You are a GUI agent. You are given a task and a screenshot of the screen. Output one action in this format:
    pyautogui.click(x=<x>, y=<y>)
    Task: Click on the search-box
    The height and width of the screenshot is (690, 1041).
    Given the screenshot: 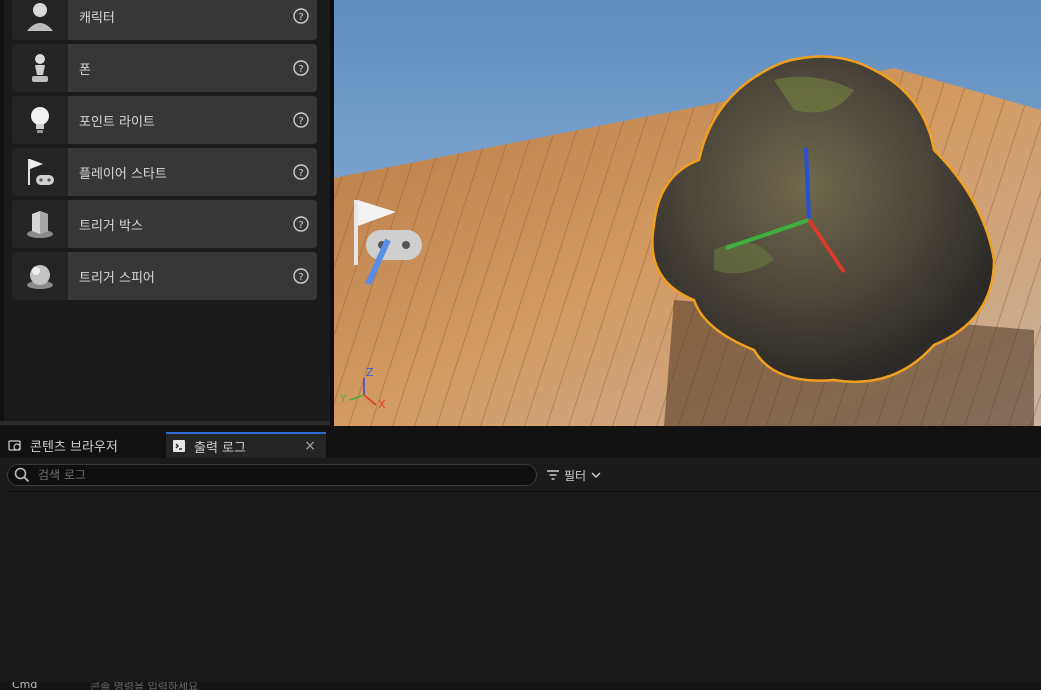 What is the action you would take?
    pyautogui.click(x=272, y=475)
    